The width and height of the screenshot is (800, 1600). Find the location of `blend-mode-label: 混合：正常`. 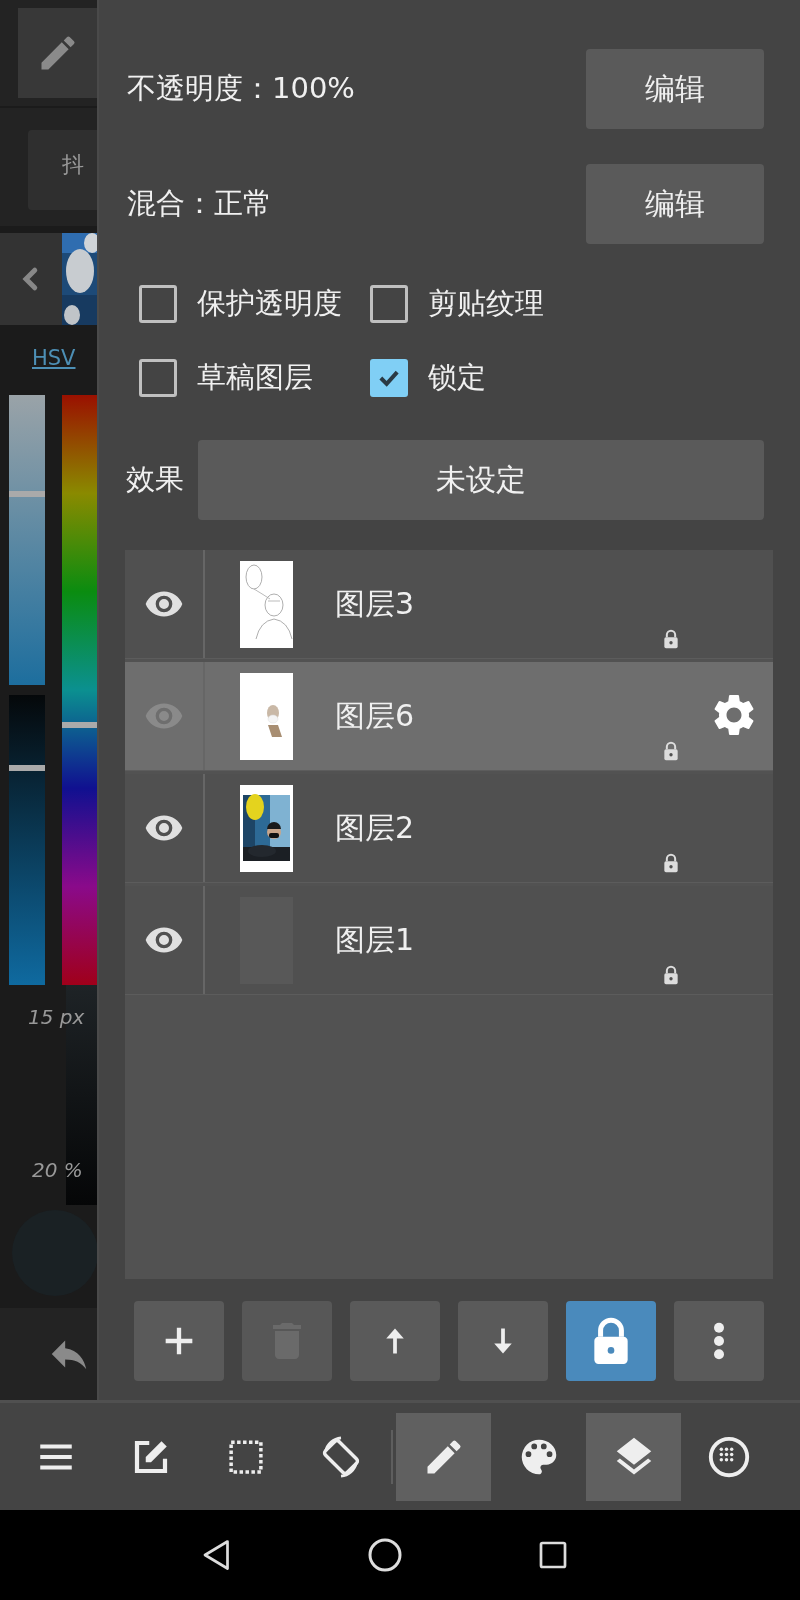

blend-mode-label: 混合：正常 is located at coordinates (199, 203).